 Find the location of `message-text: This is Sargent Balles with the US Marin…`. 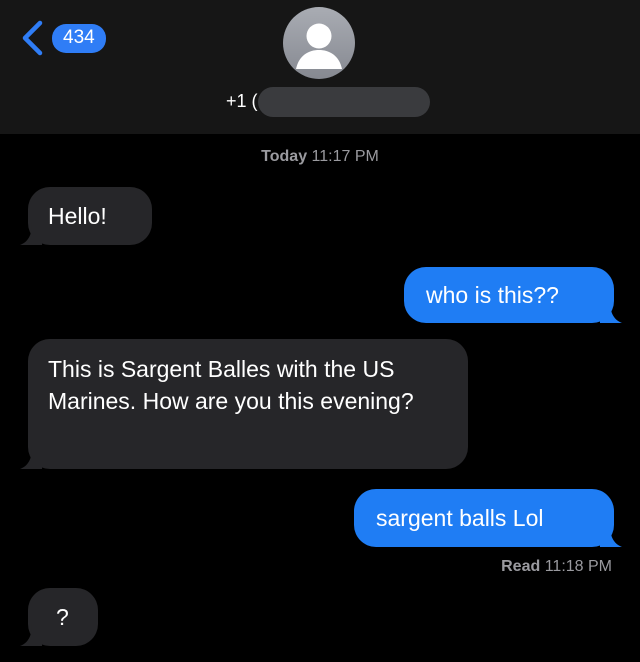

message-text: This is Sargent Balles with the US Marin… is located at coordinates (231, 385).